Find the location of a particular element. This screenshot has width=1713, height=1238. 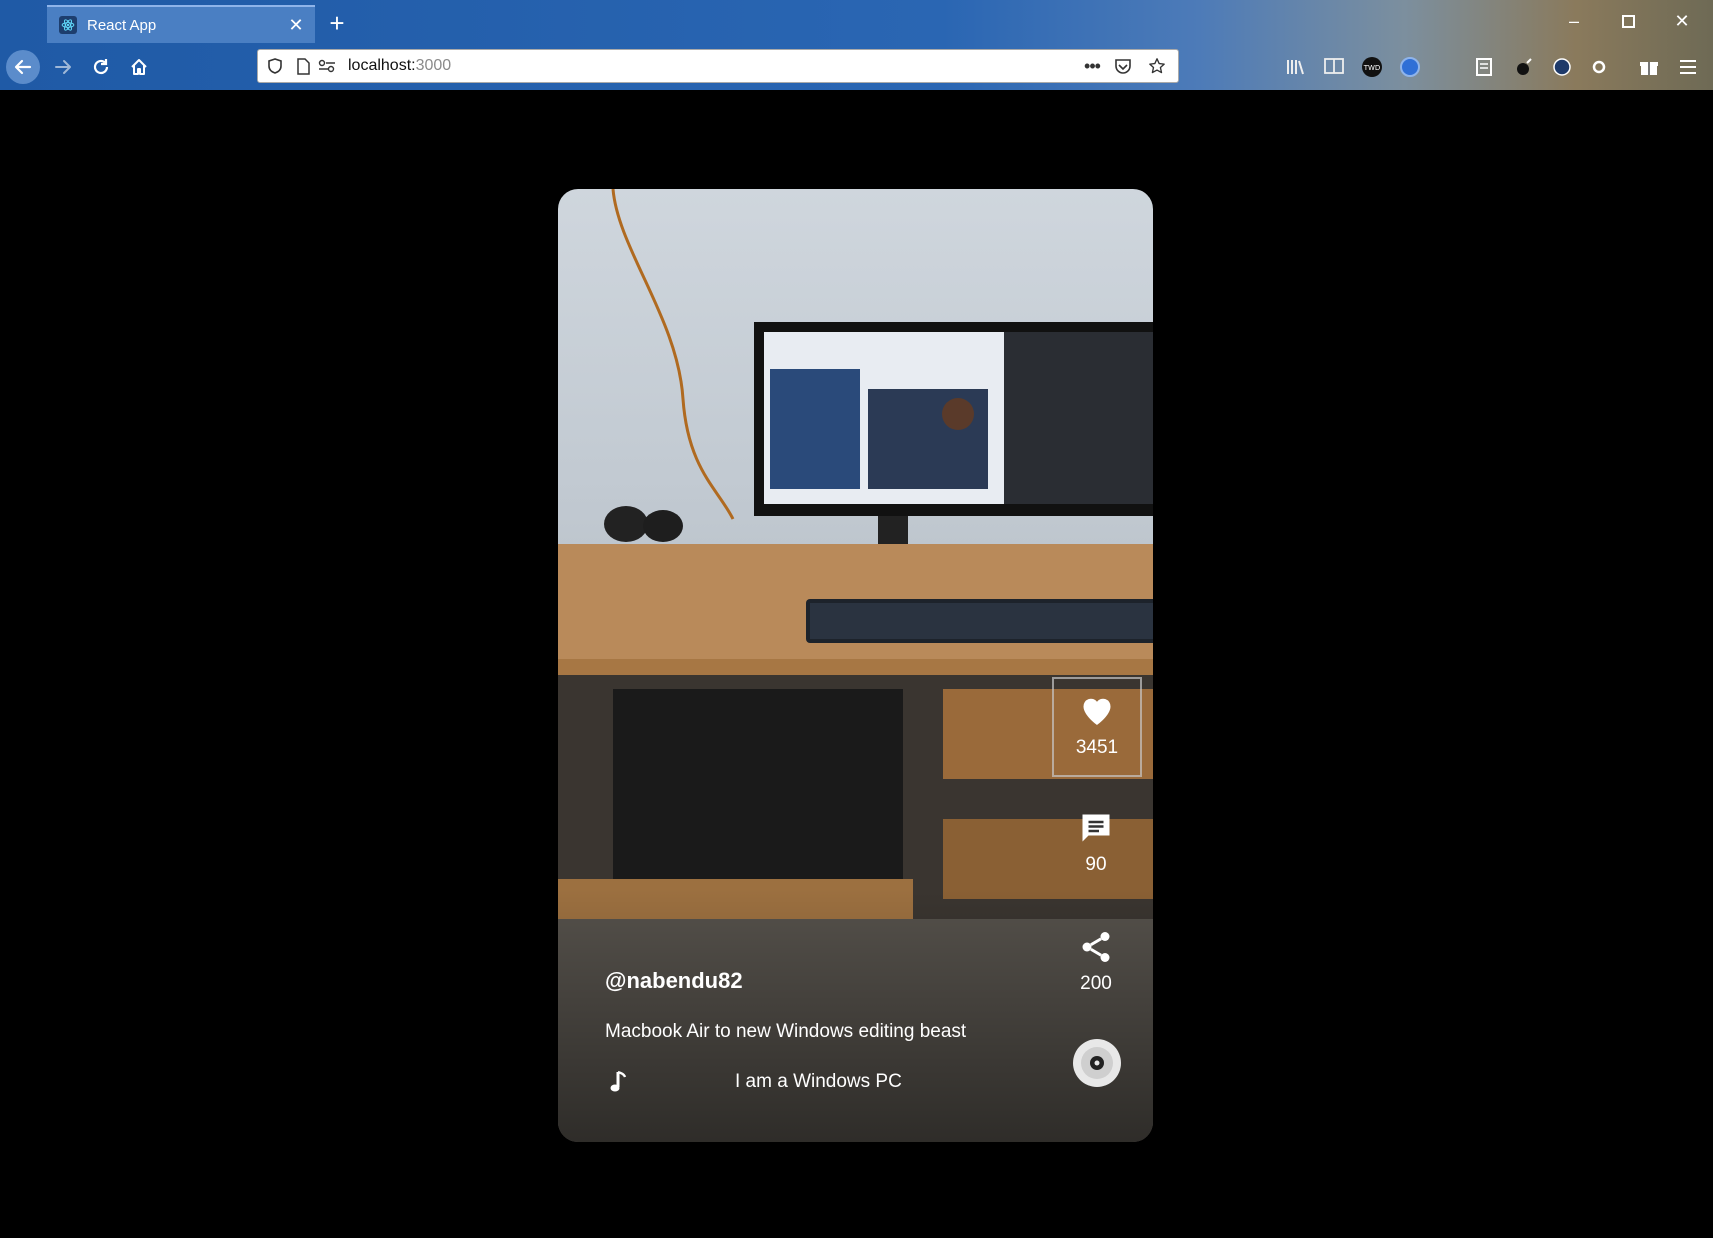

bug-icon is located at coordinates (1523, 67).